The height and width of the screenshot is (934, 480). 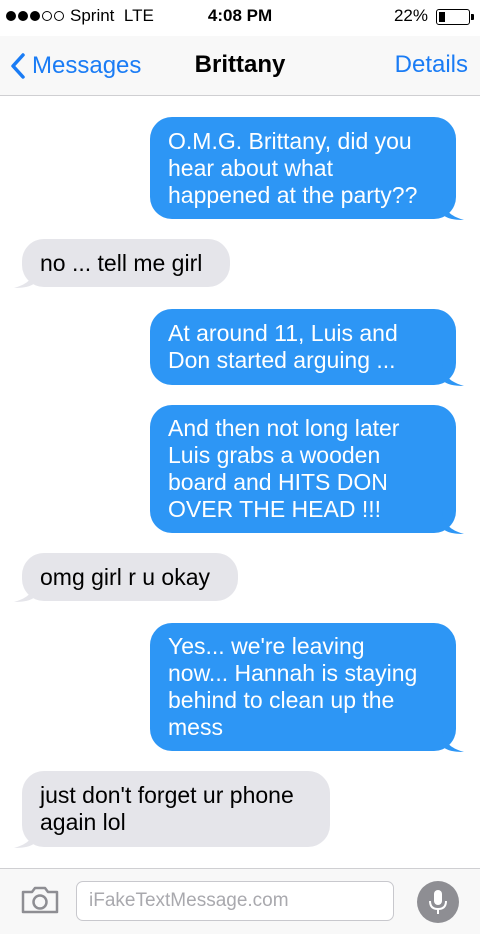 What do you see at coordinates (290, 141) in the screenshot?
I see `message-text-line: O.M.G. Brittany, did you` at bounding box center [290, 141].